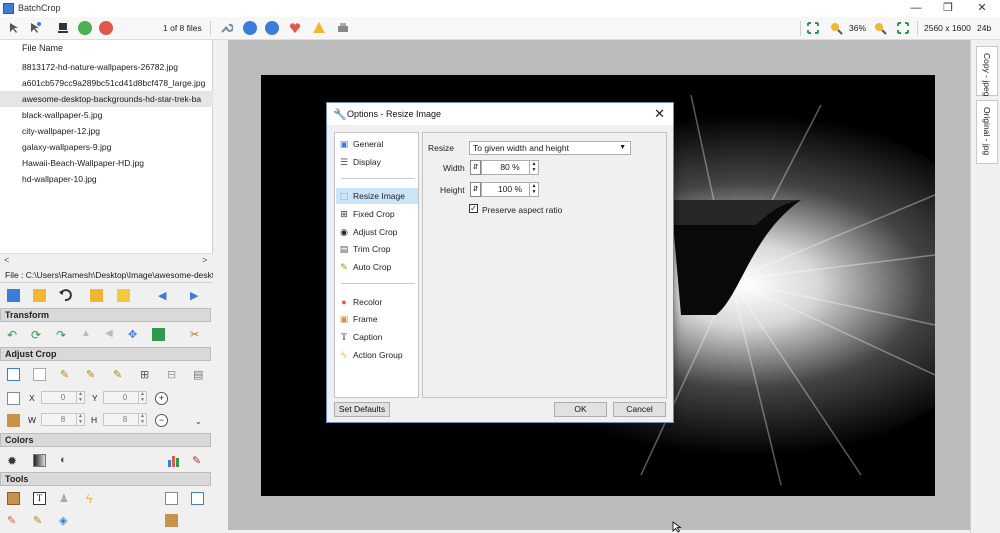 The width and height of the screenshot is (1000, 533). What do you see at coordinates (65, 295) in the screenshot?
I see `undo-icon` at bounding box center [65, 295].